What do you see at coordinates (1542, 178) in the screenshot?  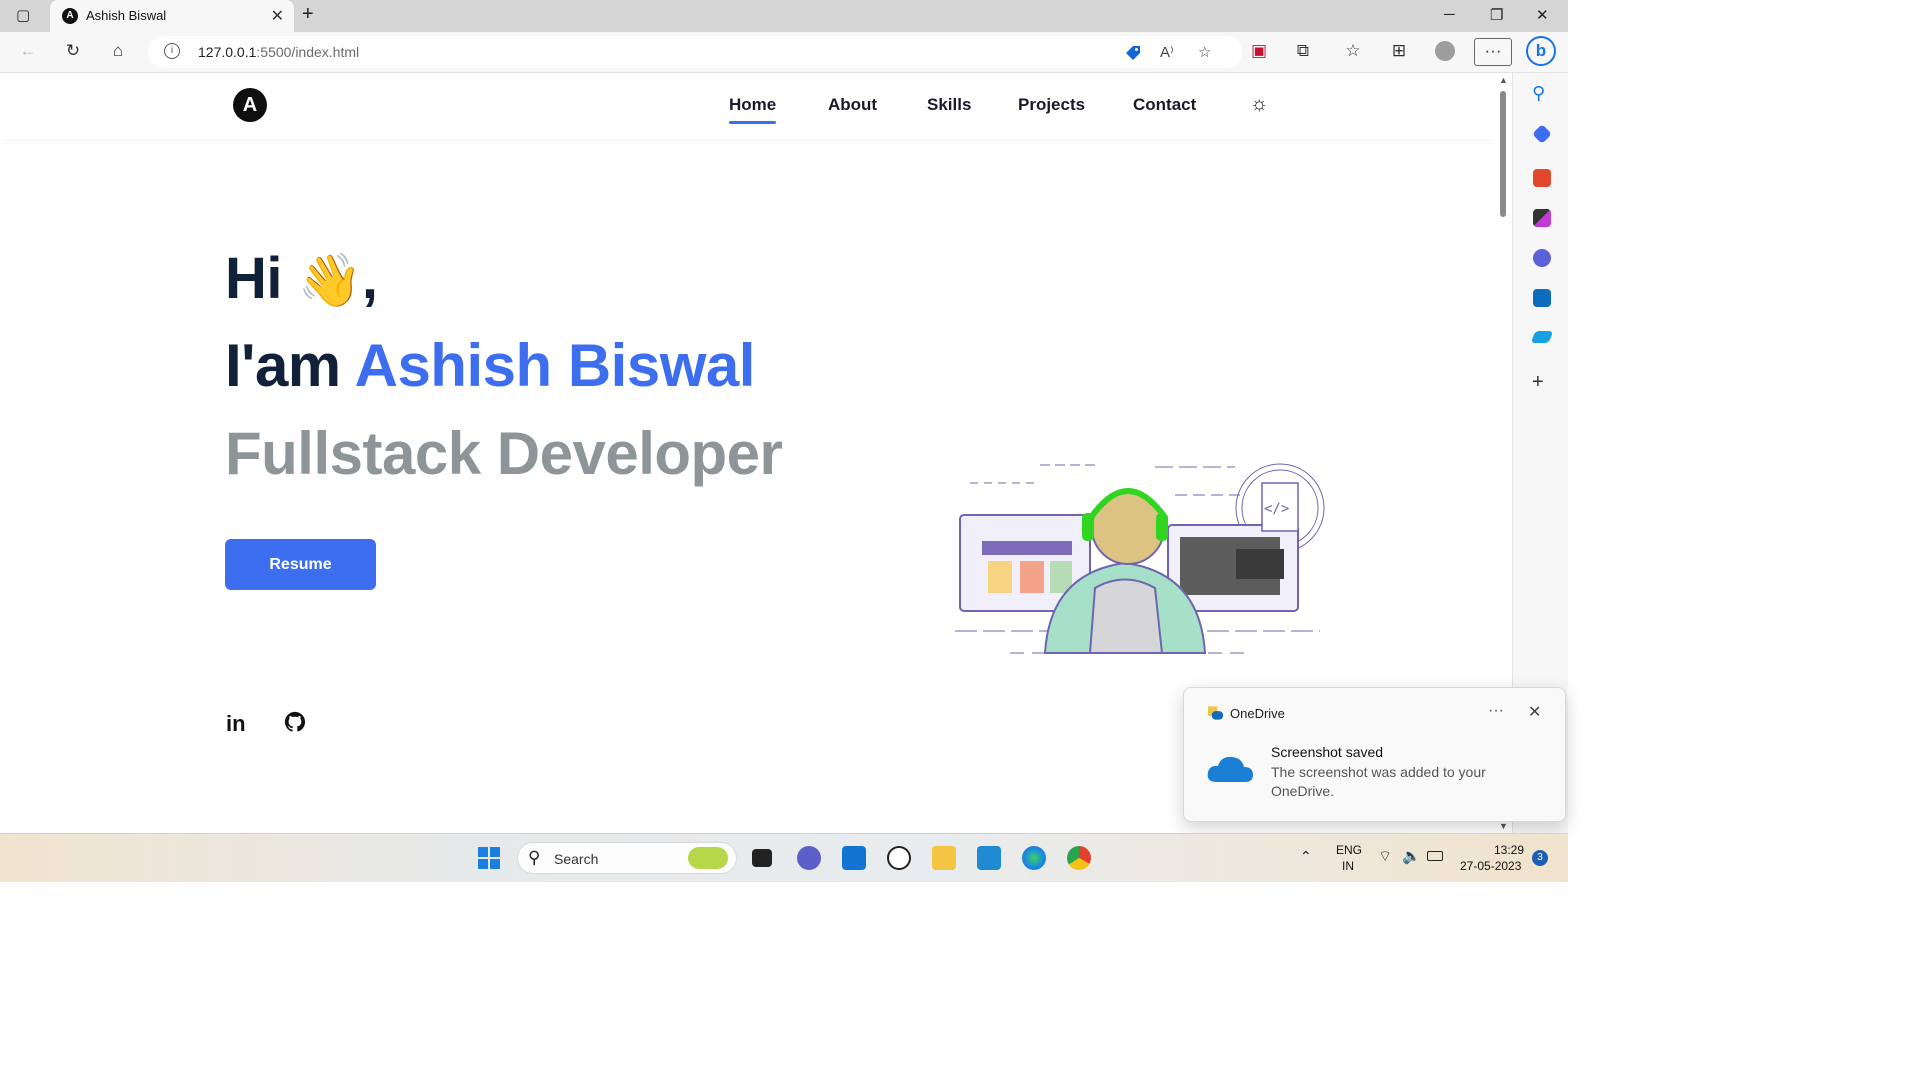 I see `tools-icon` at bounding box center [1542, 178].